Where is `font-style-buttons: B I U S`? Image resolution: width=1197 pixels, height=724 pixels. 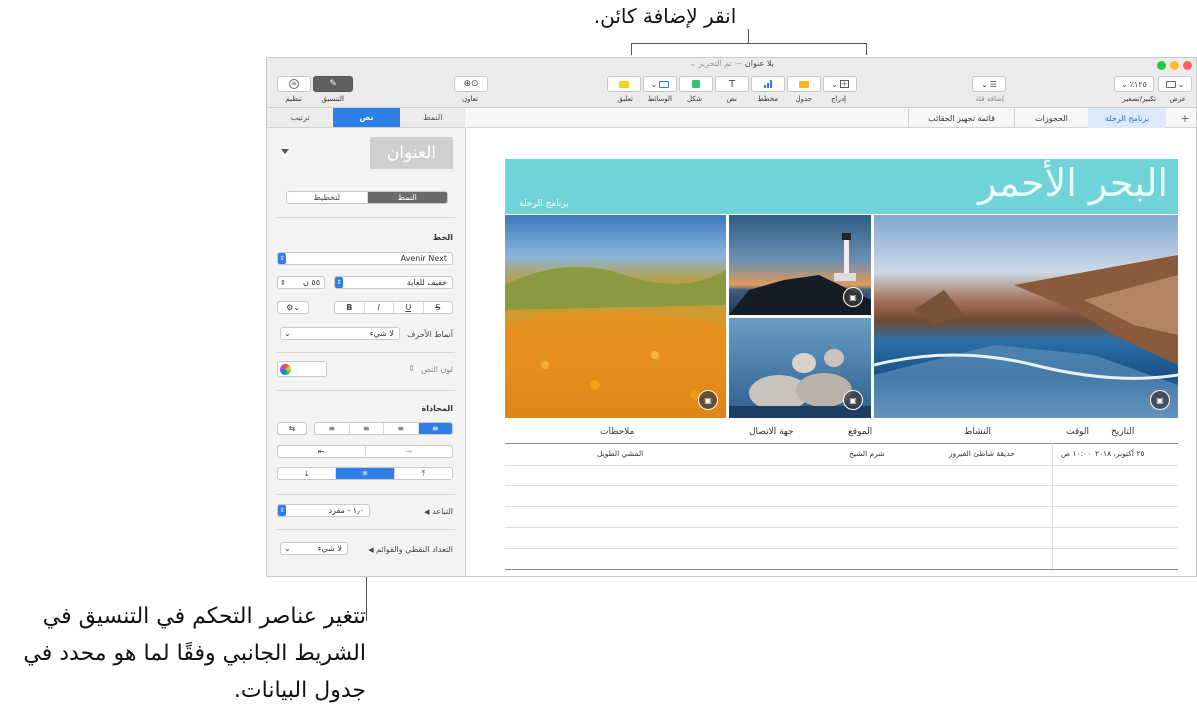 font-style-buttons: B I U S is located at coordinates (393, 307).